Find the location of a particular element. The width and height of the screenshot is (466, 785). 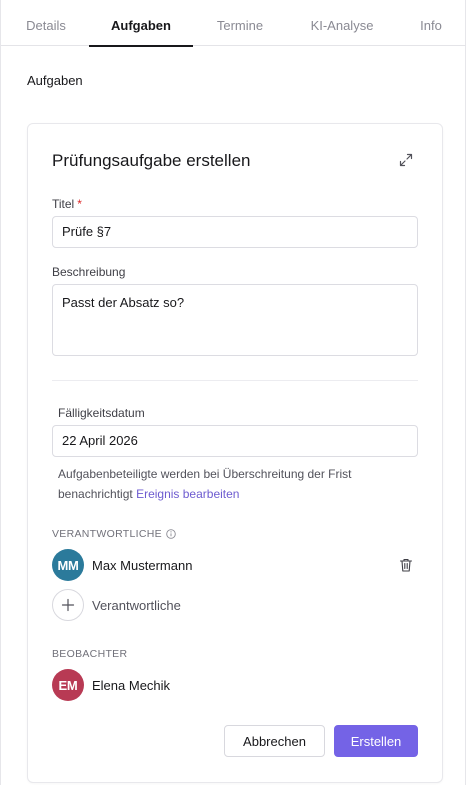

tab-aufgaben: Aufgaben is located at coordinates (141, 23).